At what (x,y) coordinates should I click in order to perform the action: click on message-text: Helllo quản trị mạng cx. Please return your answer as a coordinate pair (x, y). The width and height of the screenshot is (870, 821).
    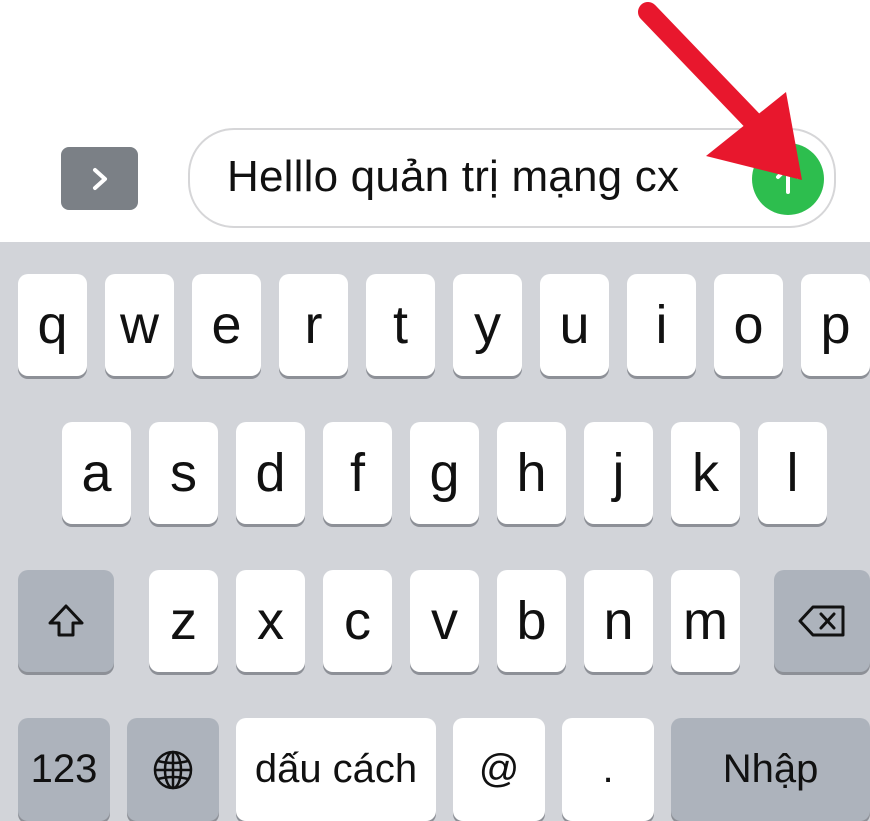
    Looking at the image, I should click on (453, 176).